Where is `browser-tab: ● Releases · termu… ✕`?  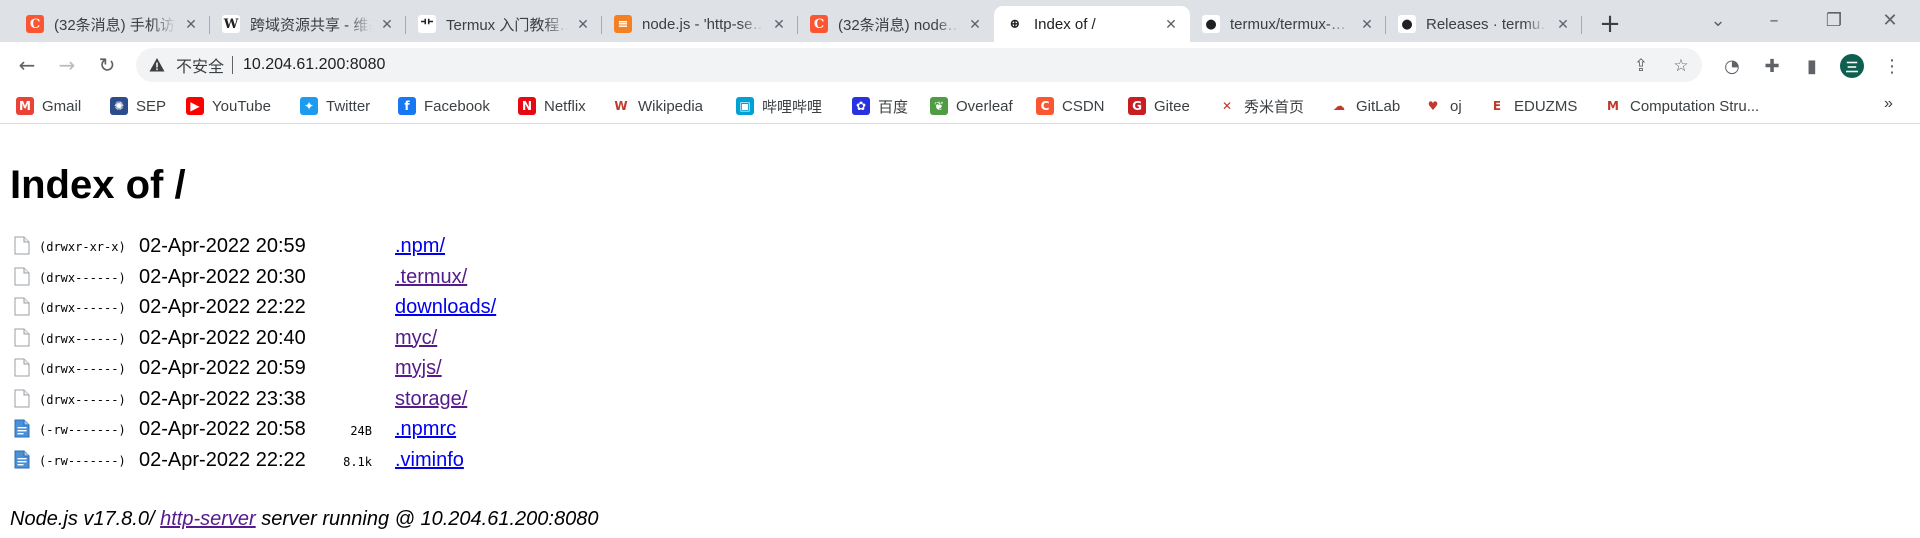
browser-tab: ● Releases · termu… ✕ is located at coordinates (1484, 24).